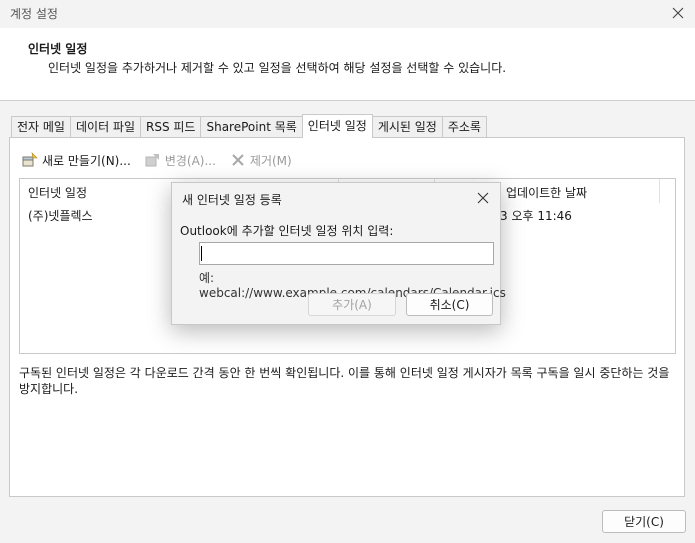 The width and height of the screenshot is (695, 543). I want to click on dialog-title: 새 인터넷 일정 등록, so click(232, 200).